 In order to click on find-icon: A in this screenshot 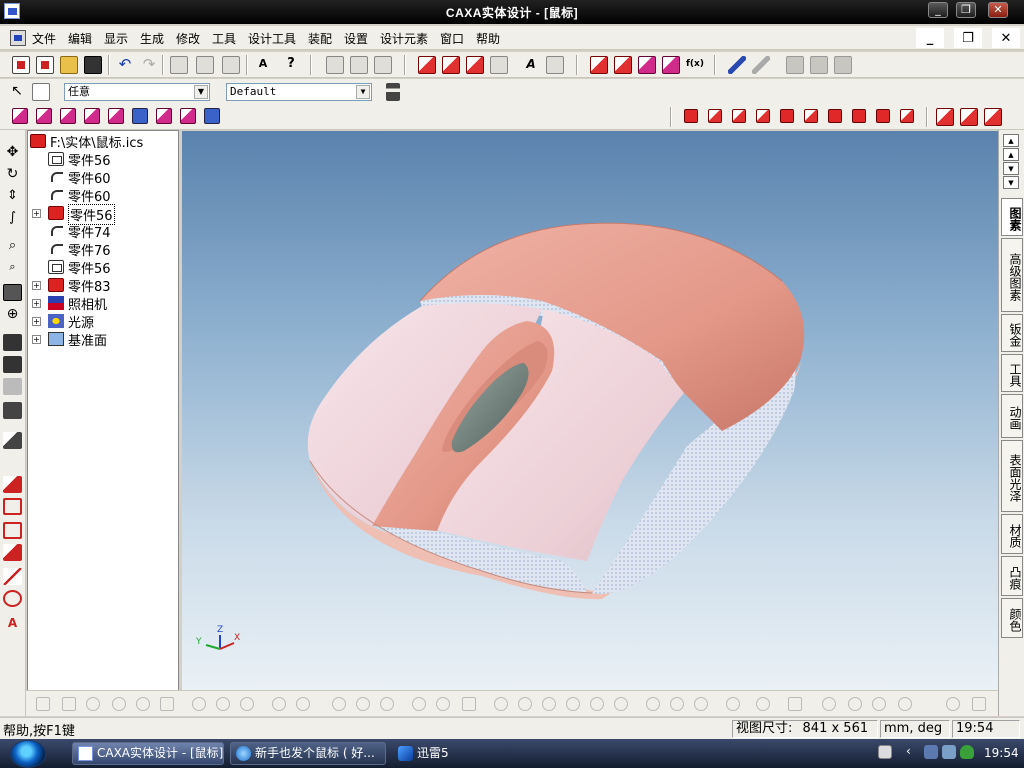, I will do `click(263, 65)`.